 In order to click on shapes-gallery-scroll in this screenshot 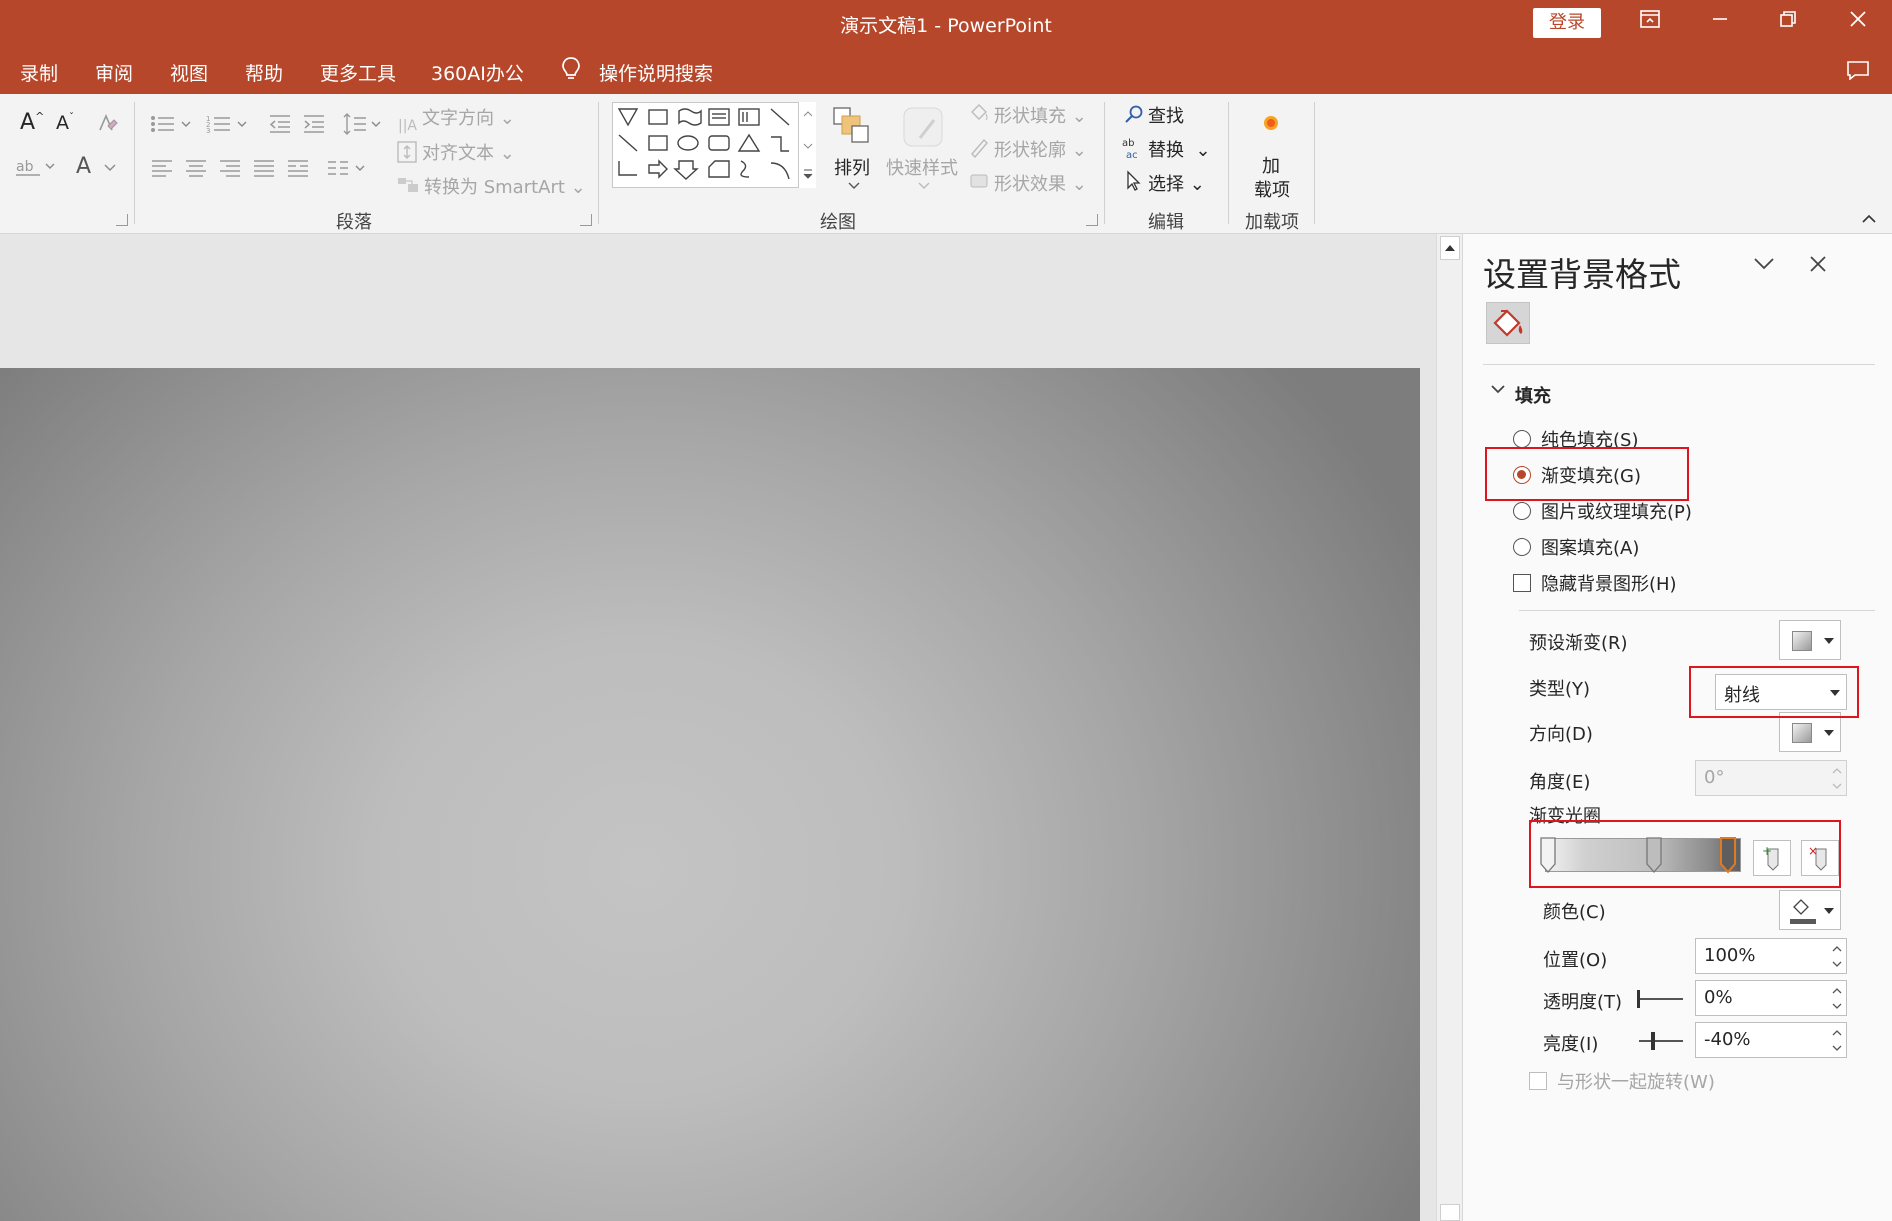, I will do `click(807, 145)`.